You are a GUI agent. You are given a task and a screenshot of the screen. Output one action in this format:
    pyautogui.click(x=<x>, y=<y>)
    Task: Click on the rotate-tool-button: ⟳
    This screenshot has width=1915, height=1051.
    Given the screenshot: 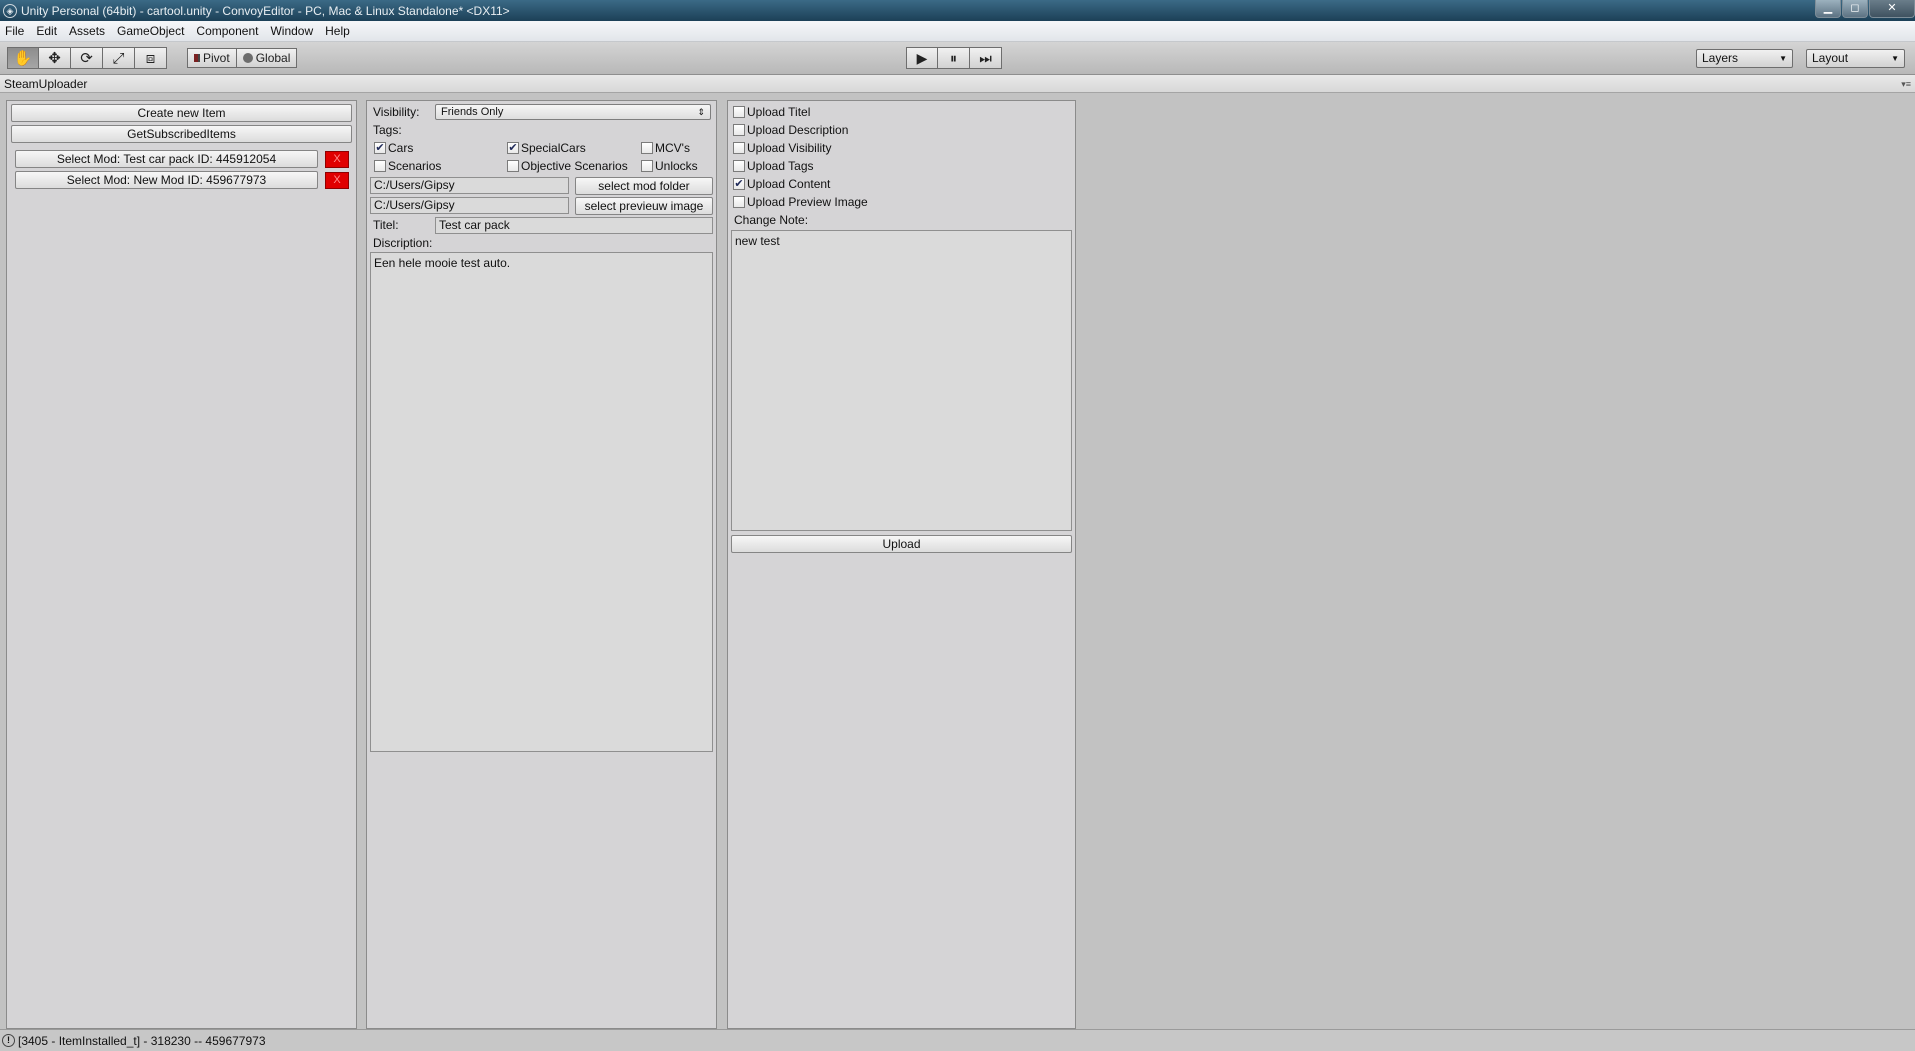 What is the action you would take?
    pyautogui.click(x=87, y=58)
    